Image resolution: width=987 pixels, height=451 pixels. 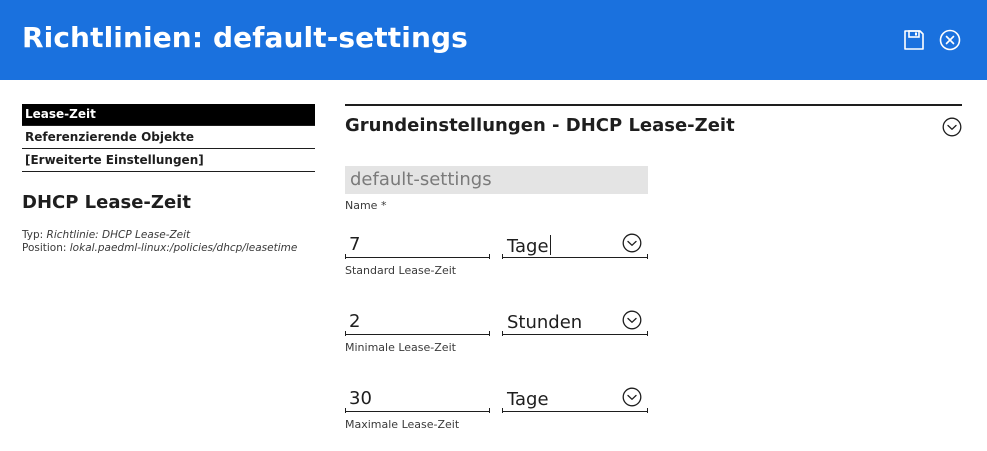 I want to click on close-button, so click(x=950, y=40).